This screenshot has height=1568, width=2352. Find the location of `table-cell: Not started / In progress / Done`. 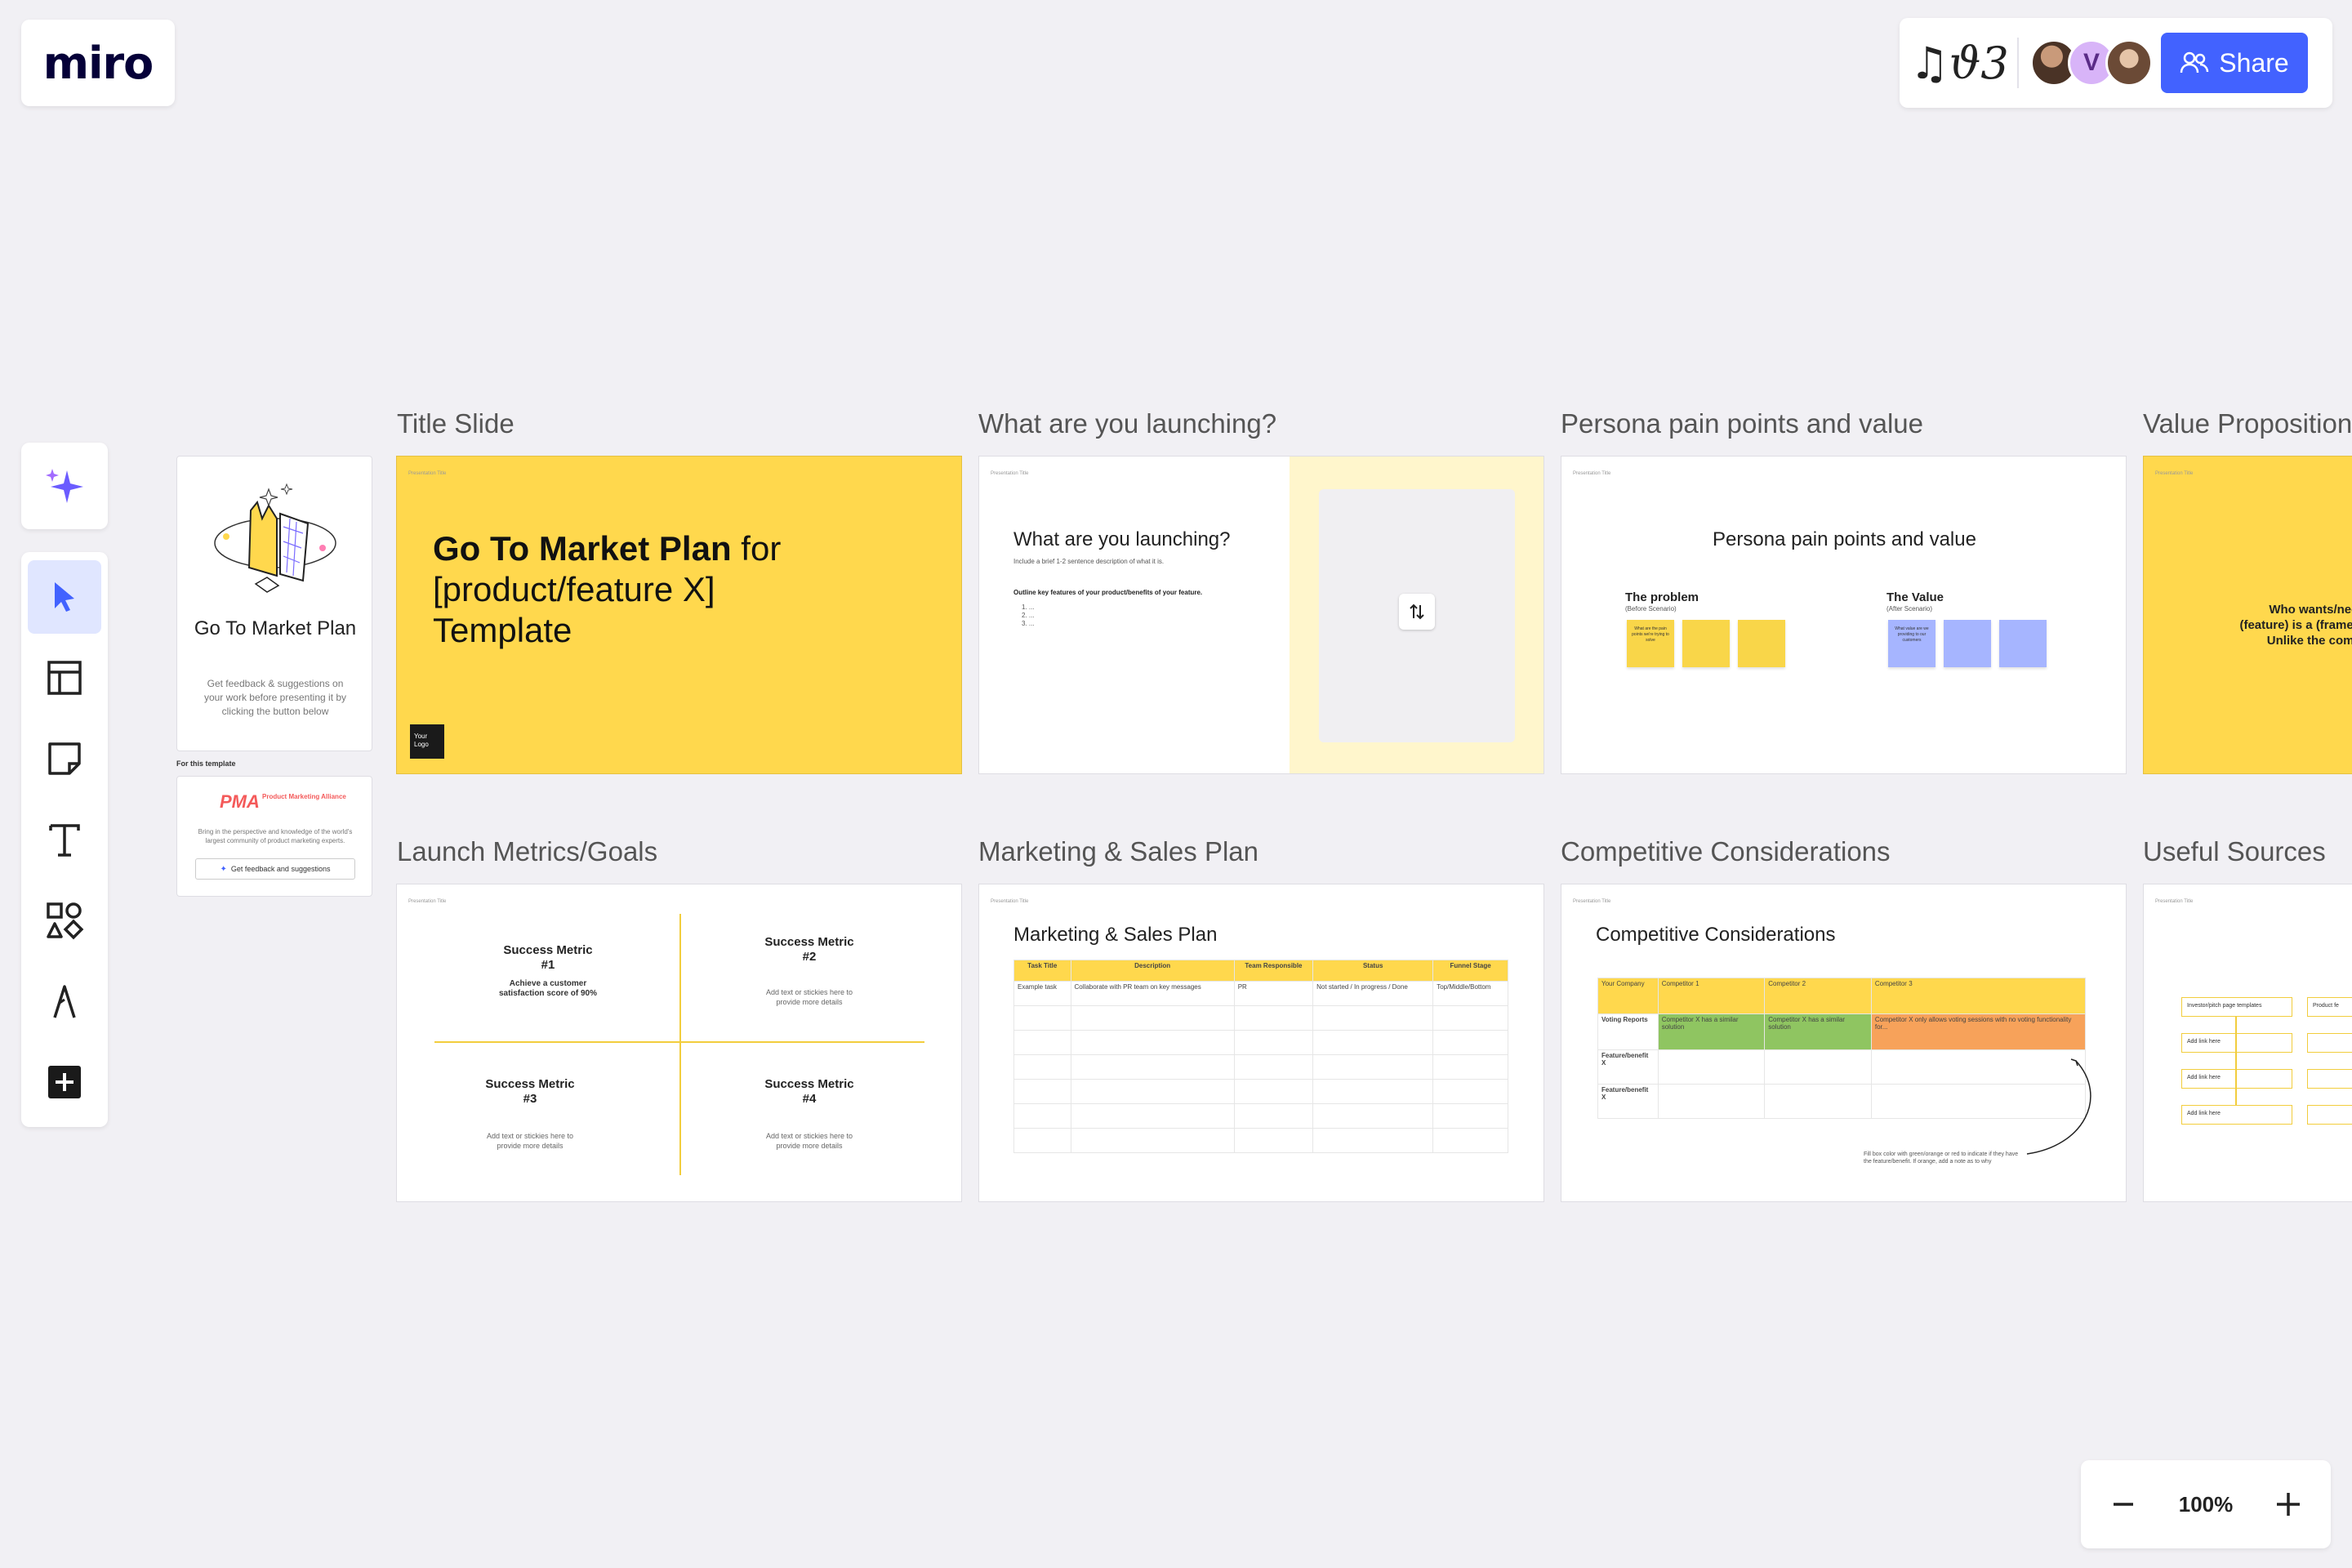

table-cell: Not started / In progress / Done is located at coordinates (1373, 994).